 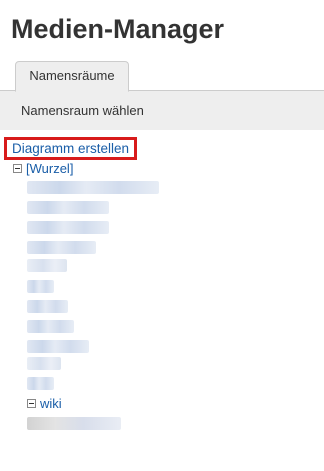 What do you see at coordinates (162, 76) in the screenshot?
I see `tab-bar: Namensräume` at bounding box center [162, 76].